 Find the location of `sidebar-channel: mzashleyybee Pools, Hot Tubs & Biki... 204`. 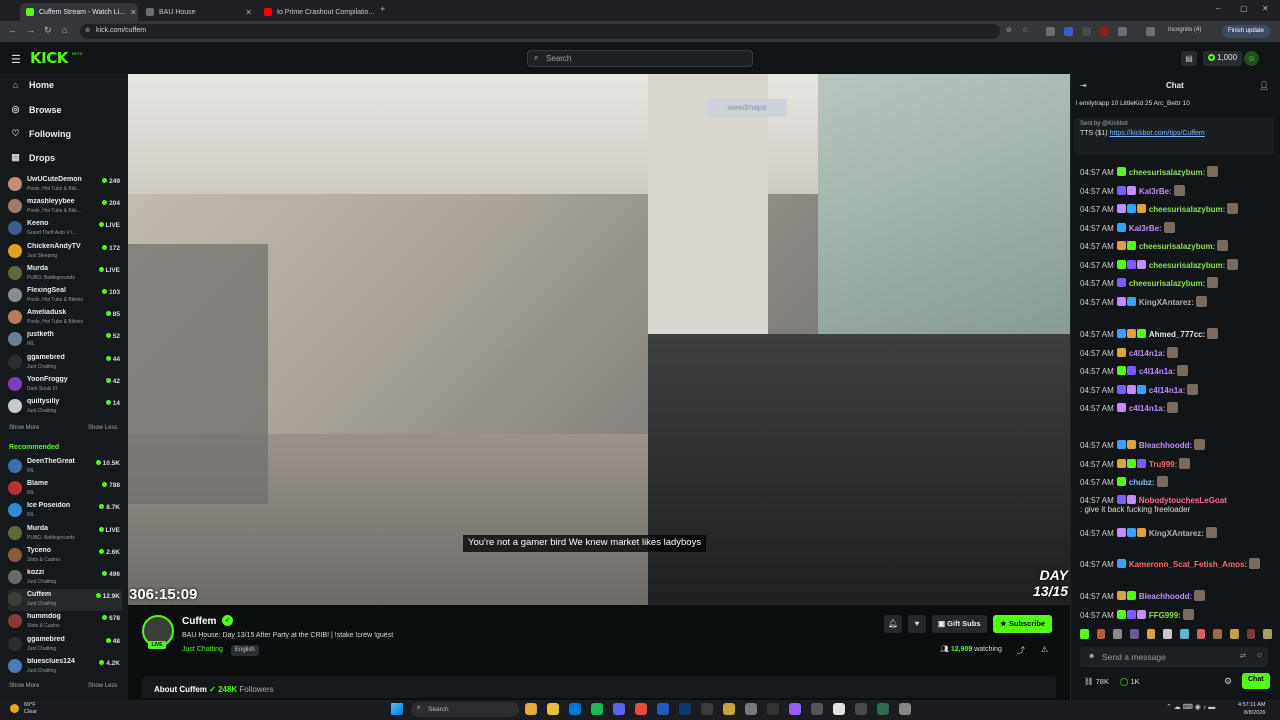

sidebar-channel: mzashleyybee Pools, Hot Tubs & Biki... 204 is located at coordinates (65, 207).